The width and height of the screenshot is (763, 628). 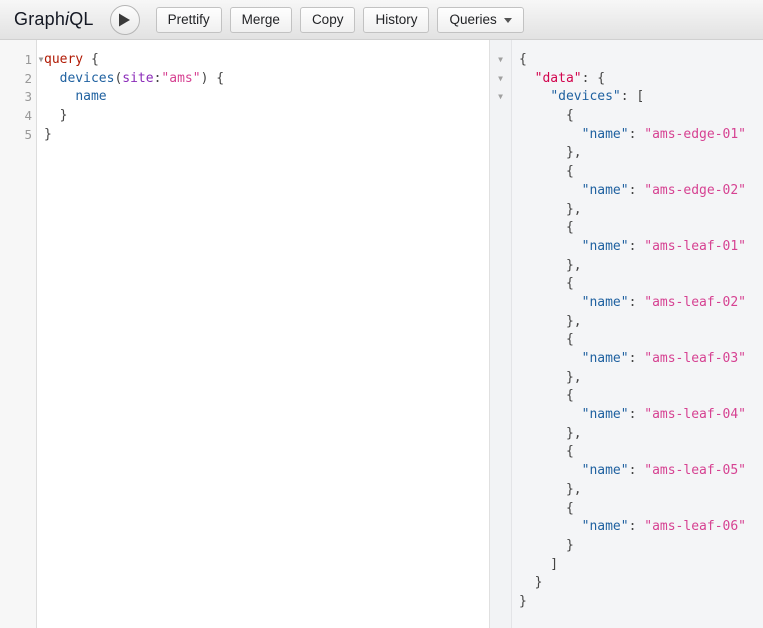 I want to click on result-token: [, so click(x=640, y=97).